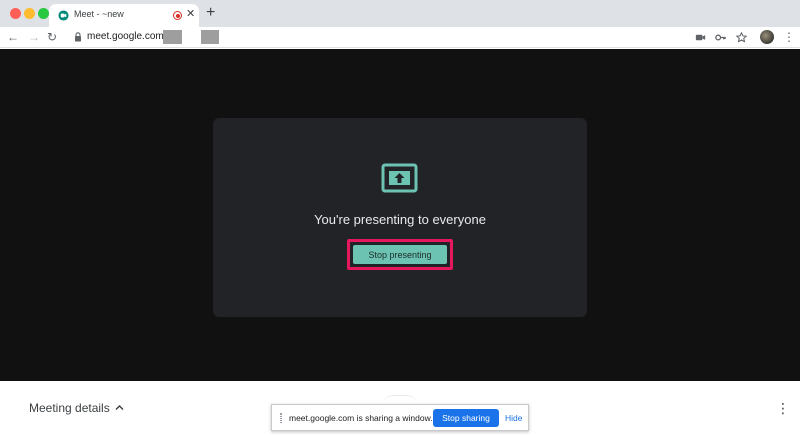 The height and width of the screenshot is (436, 800). What do you see at coordinates (400, 37) in the screenshot?
I see `browser-toolbar: ← → ↻ meet.google.com/ ⋮` at bounding box center [400, 37].